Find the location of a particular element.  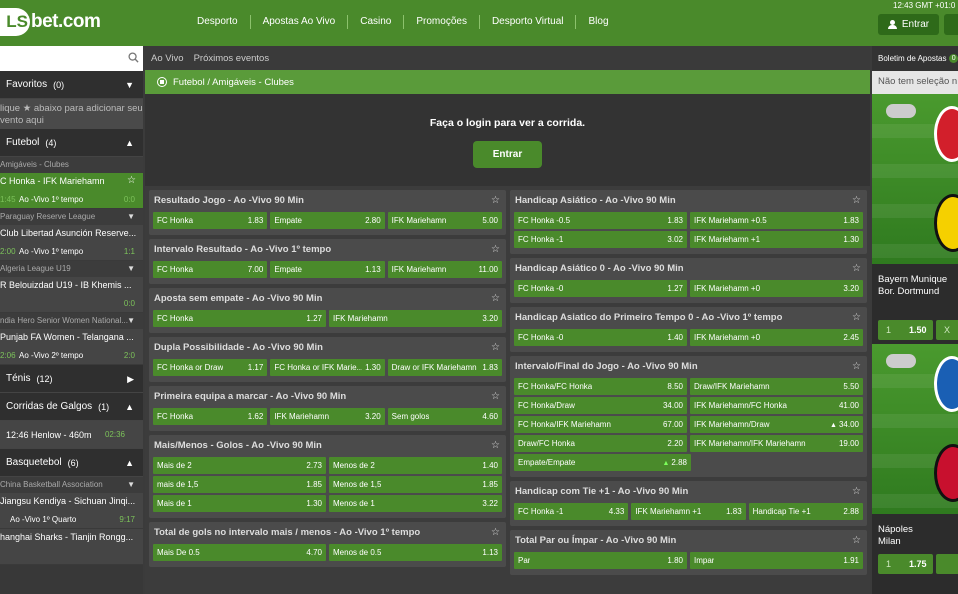

odd-button: FC Honka -0 1.27 is located at coordinates (600, 288).